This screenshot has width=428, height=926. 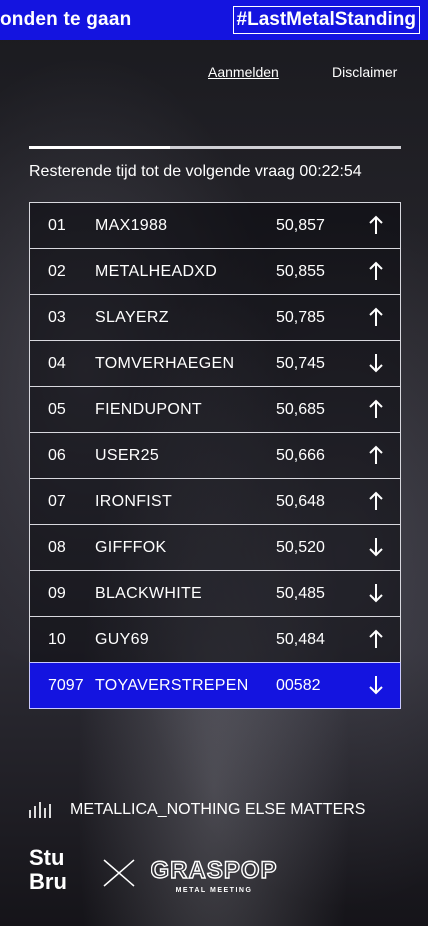 What do you see at coordinates (243, 72) in the screenshot?
I see `login-link: Aanmelden` at bounding box center [243, 72].